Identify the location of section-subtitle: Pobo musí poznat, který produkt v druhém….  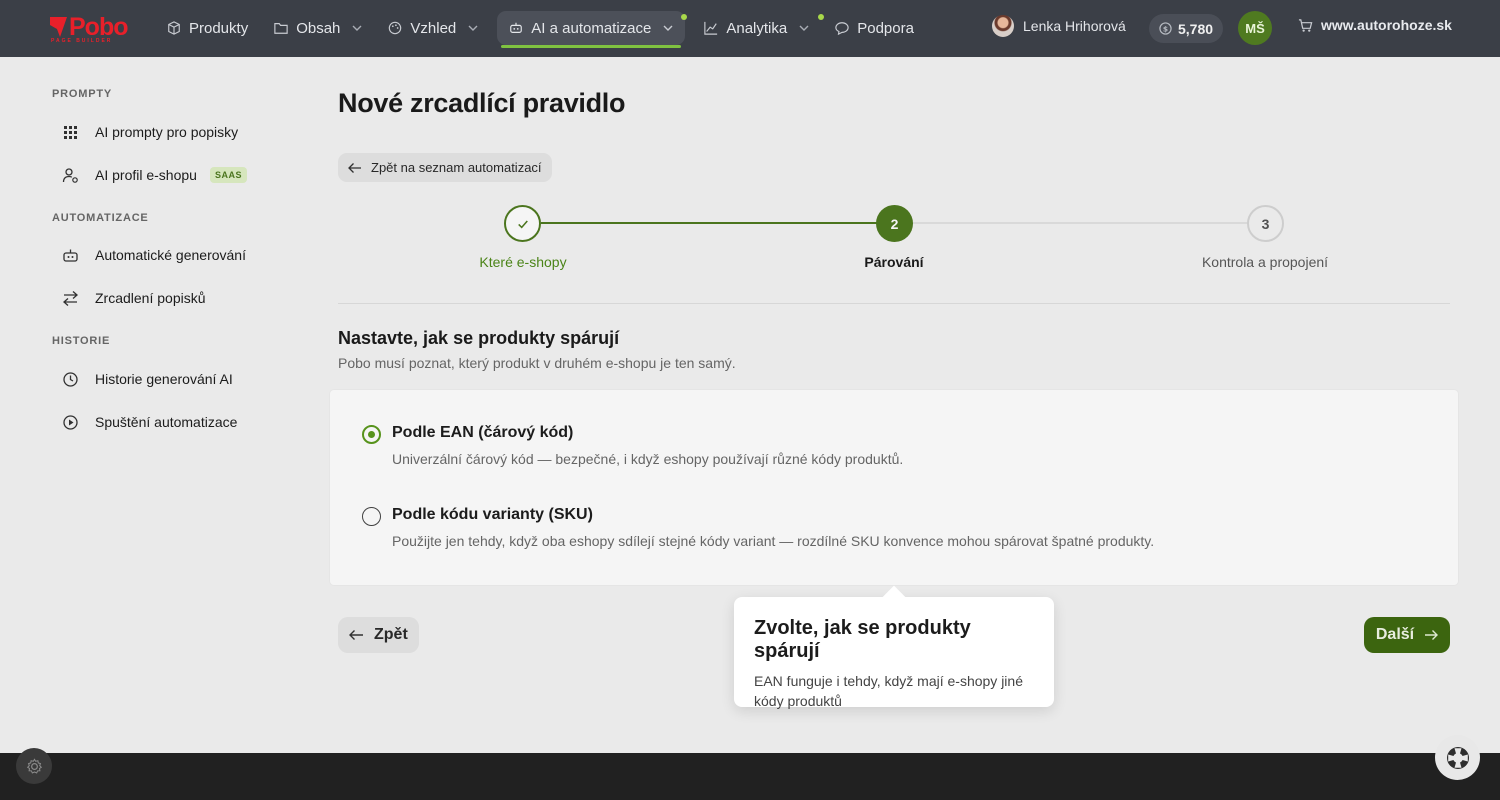
(537, 363).